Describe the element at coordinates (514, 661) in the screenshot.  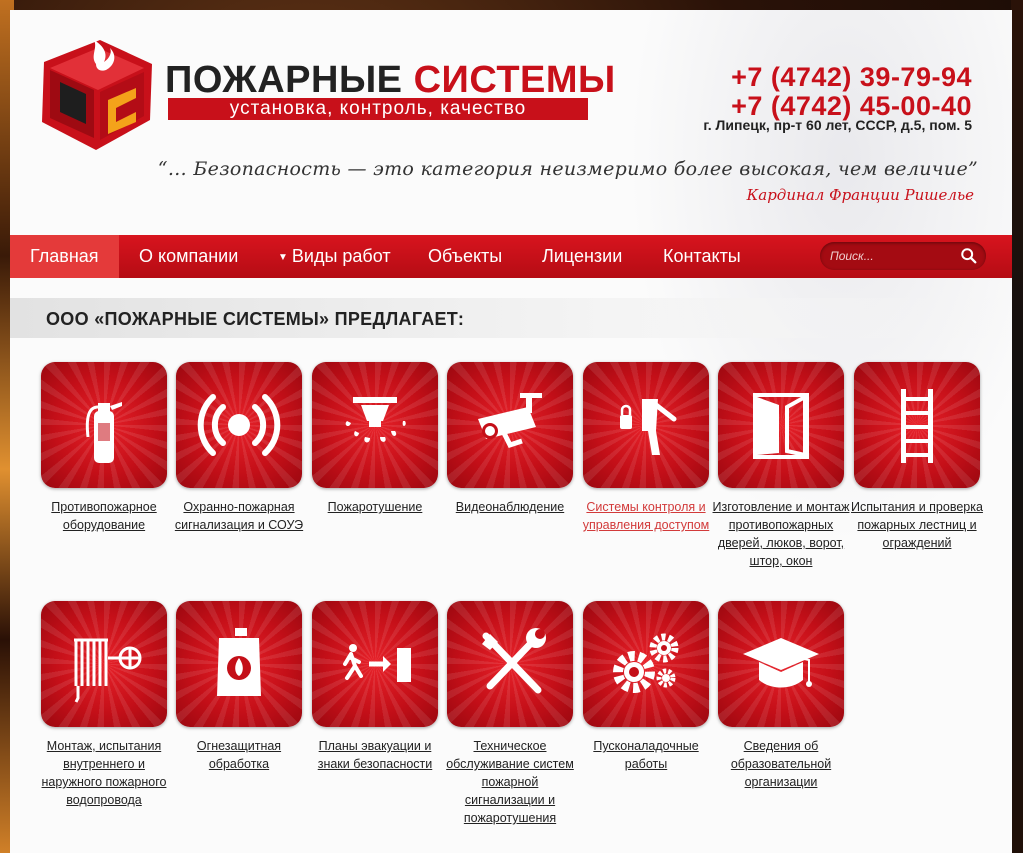
I see `tools-icon` at that location.